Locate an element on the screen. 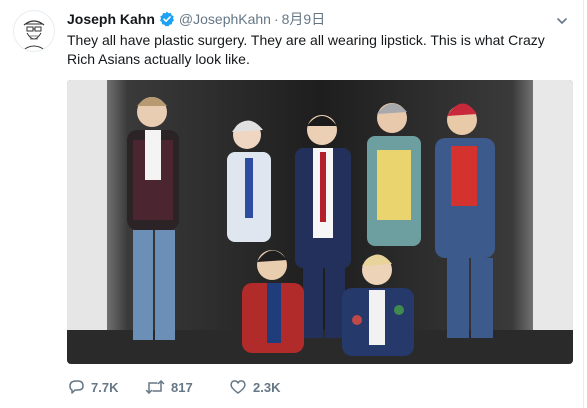 The image size is (587, 408). tweet-header: Joseph Kahn @JosephKahn · 8月9日 is located at coordinates (196, 19).